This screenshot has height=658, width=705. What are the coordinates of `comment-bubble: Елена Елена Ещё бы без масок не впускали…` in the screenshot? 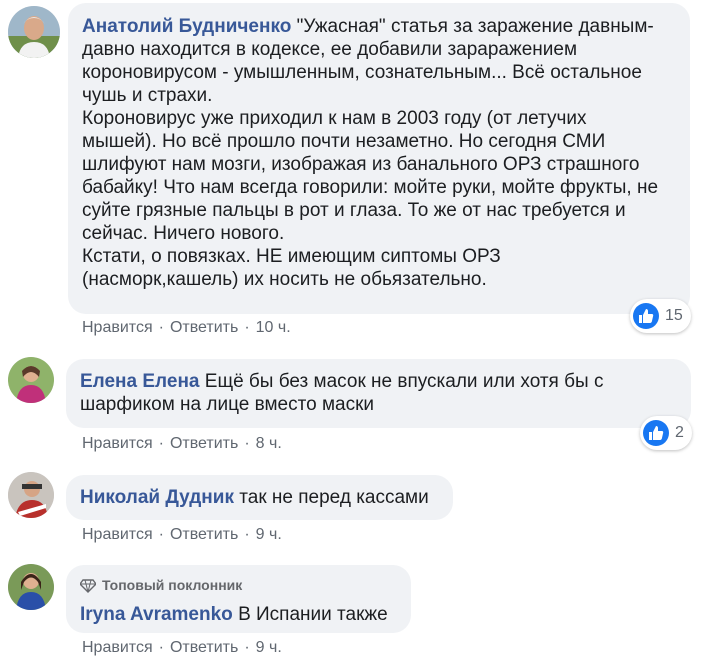 It's located at (378, 393).